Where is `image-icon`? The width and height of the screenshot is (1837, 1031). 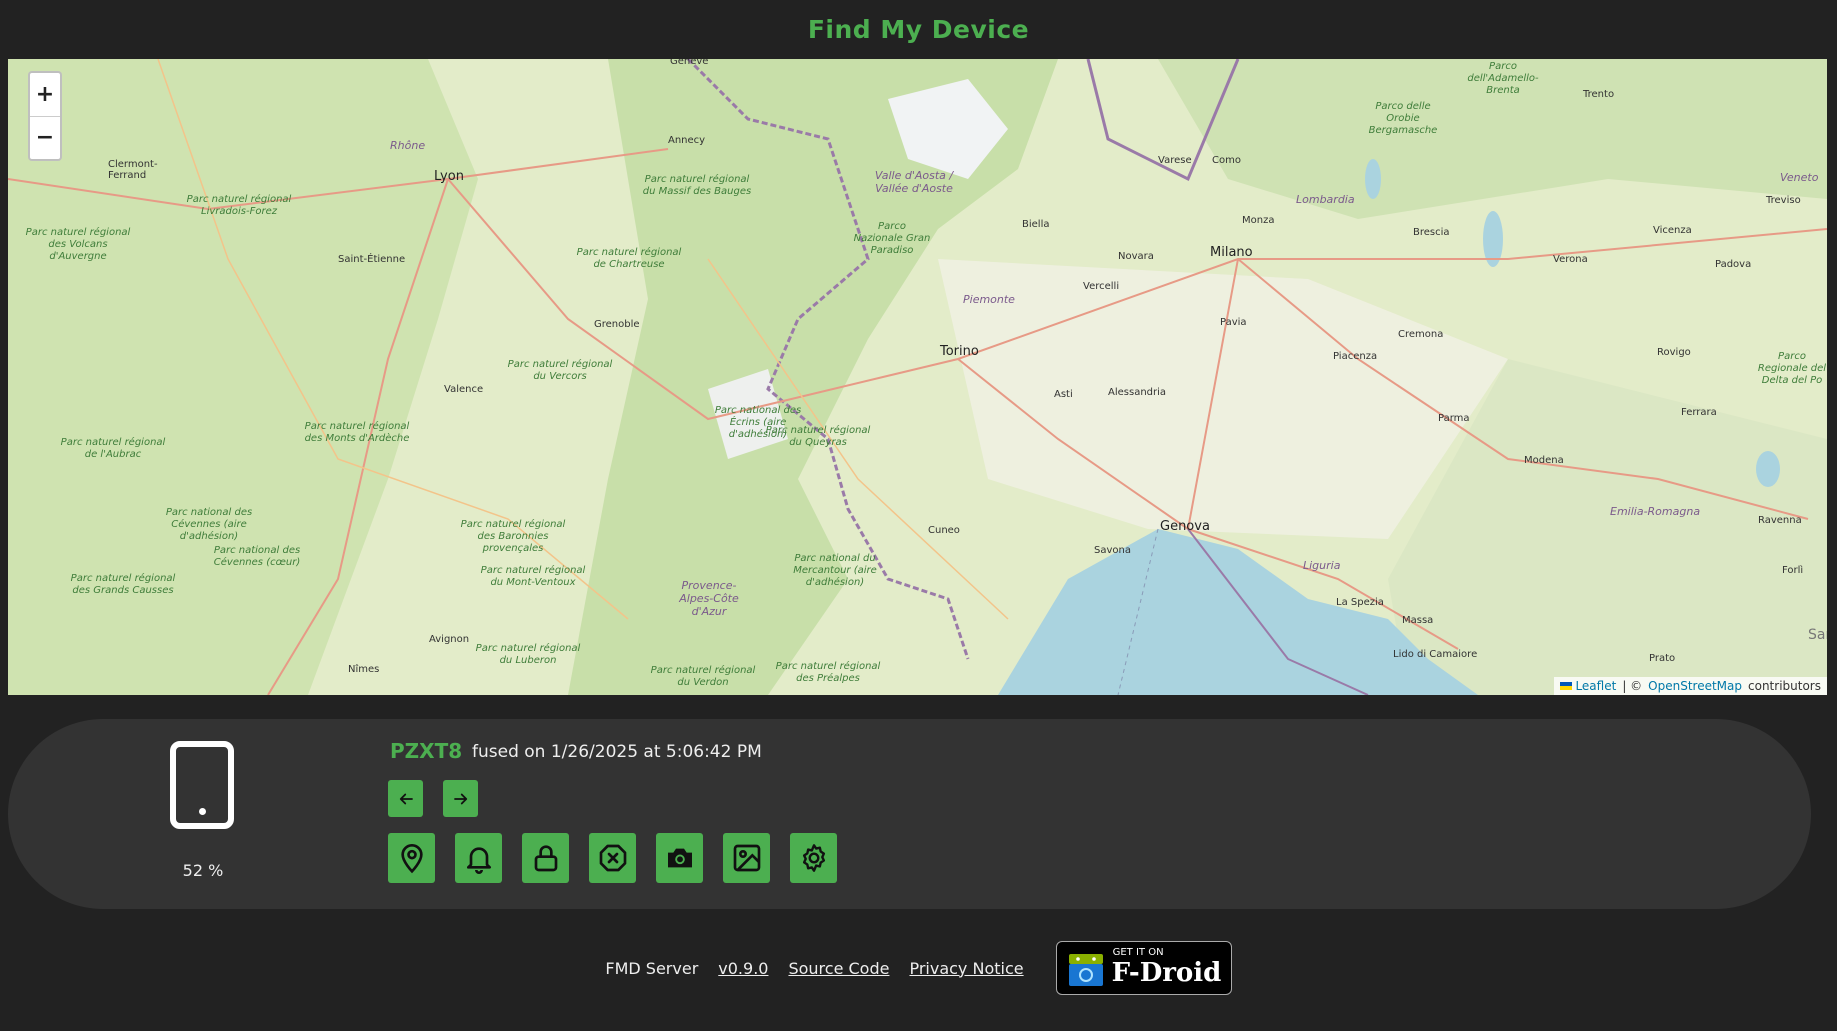
image-icon is located at coordinates (746, 858).